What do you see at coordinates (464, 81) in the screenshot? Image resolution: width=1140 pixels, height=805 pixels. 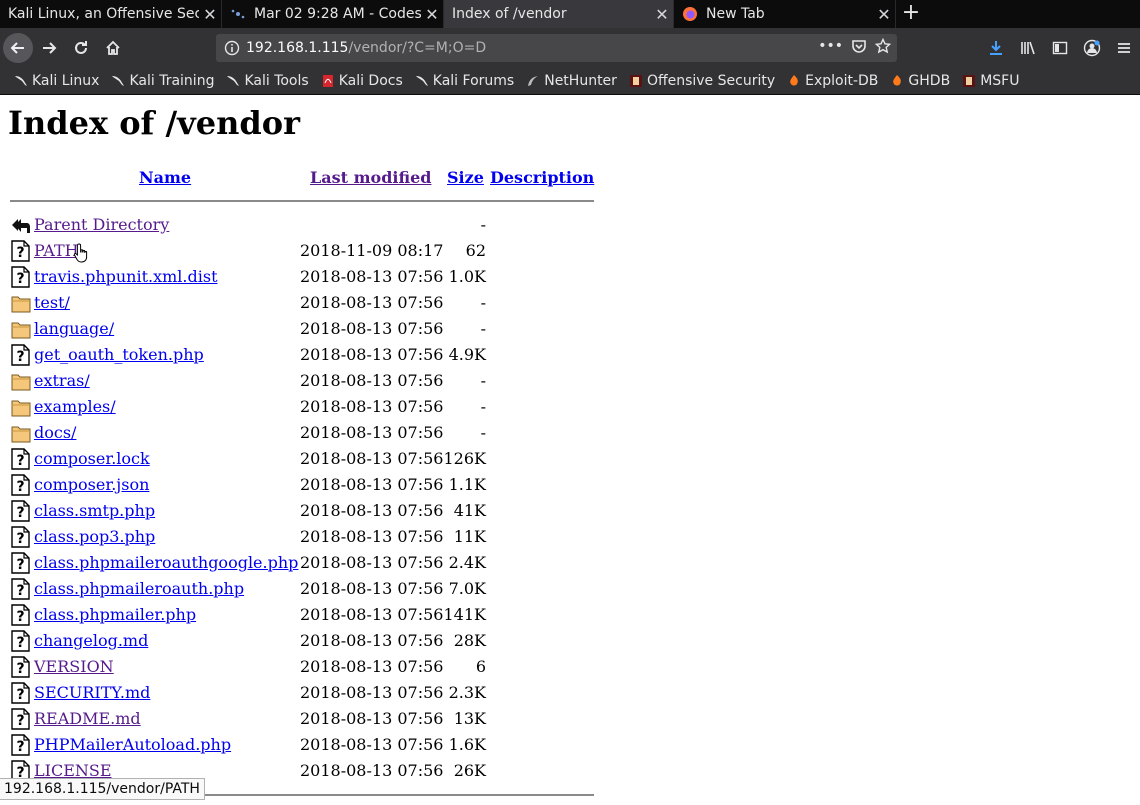 I see `bookmark-kali-forums: Kali Forums` at bounding box center [464, 81].